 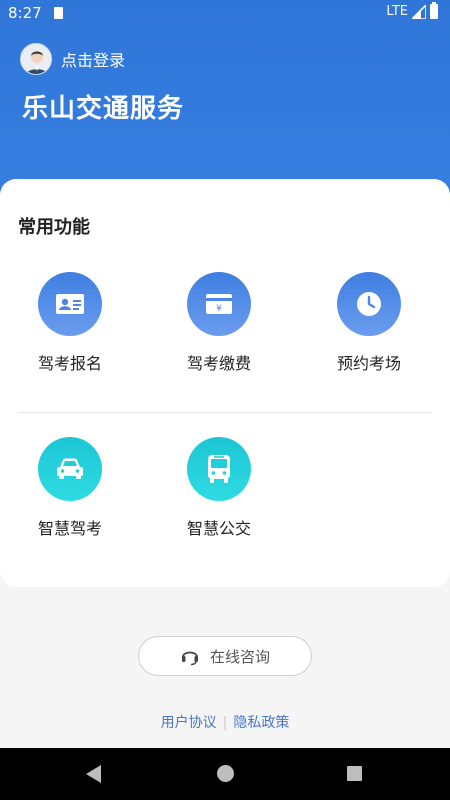 I want to click on online-consult-button: 在线咨询, so click(x=225, y=656).